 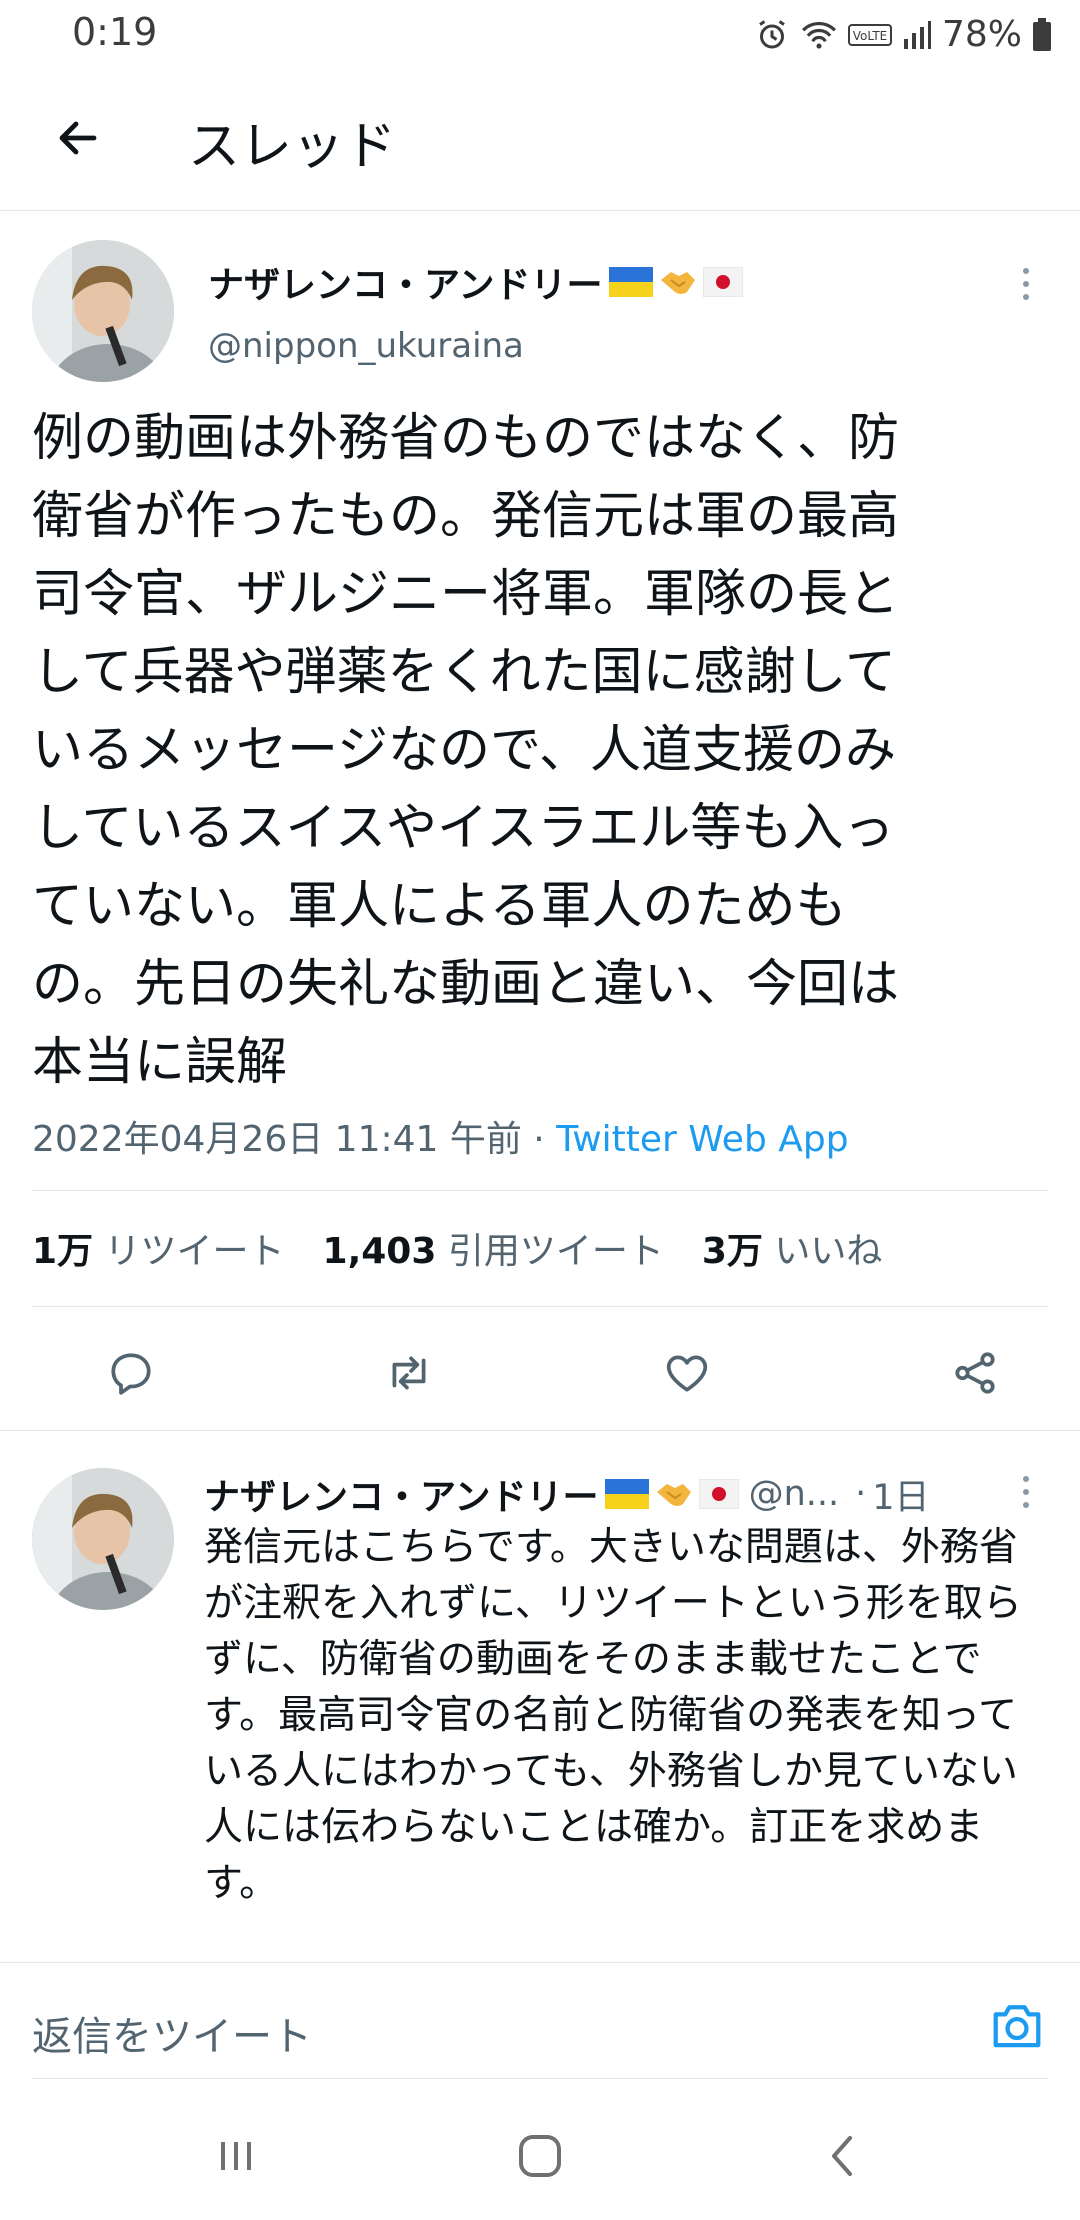 What do you see at coordinates (172, 2033) in the screenshot?
I see `reply-input: 返信をツイート` at bounding box center [172, 2033].